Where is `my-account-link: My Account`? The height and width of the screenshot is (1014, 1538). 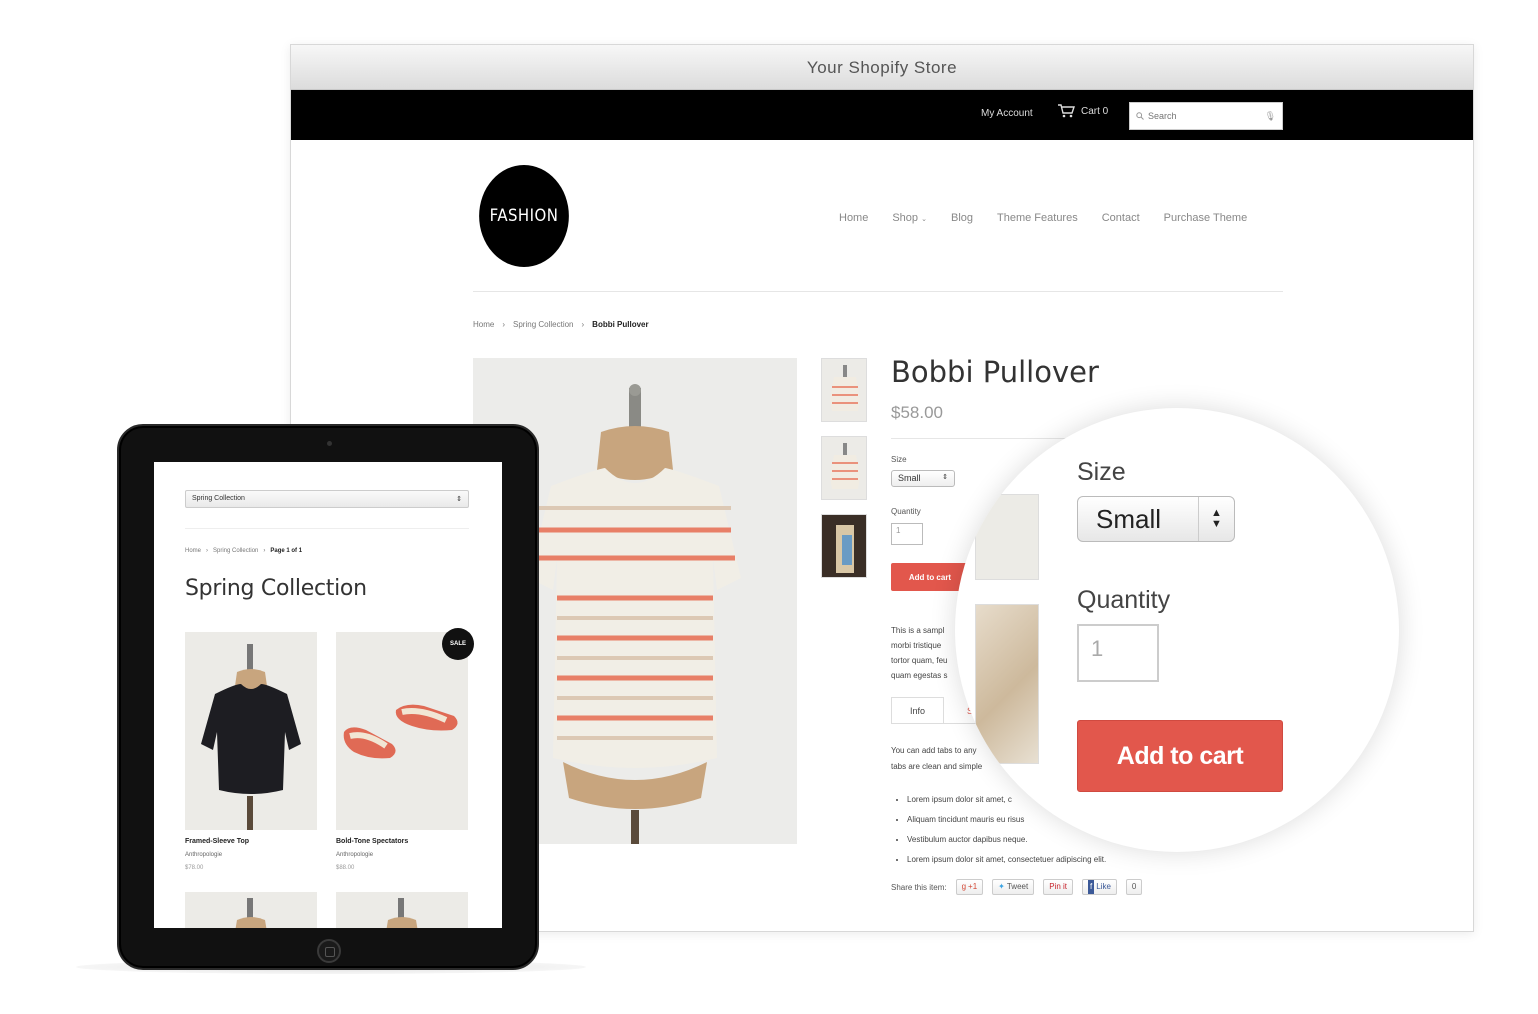 my-account-link: My Account is located at coordinates (1007, 113).